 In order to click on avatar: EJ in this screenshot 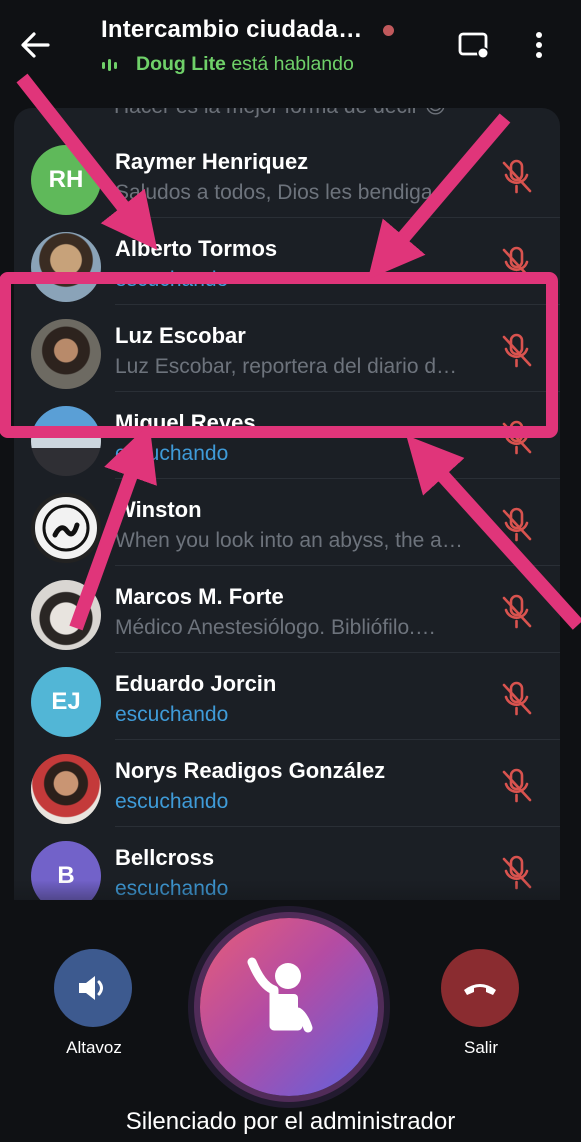, I will do `click(66, 702)`.